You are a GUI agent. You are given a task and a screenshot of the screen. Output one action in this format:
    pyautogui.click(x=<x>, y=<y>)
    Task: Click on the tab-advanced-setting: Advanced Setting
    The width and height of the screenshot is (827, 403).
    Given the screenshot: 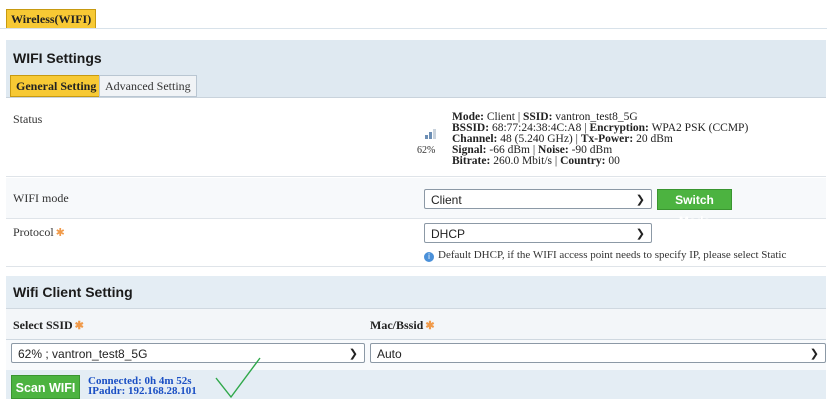 What is the action you would take?
    pyautogui.click(x=148, y=86)
    